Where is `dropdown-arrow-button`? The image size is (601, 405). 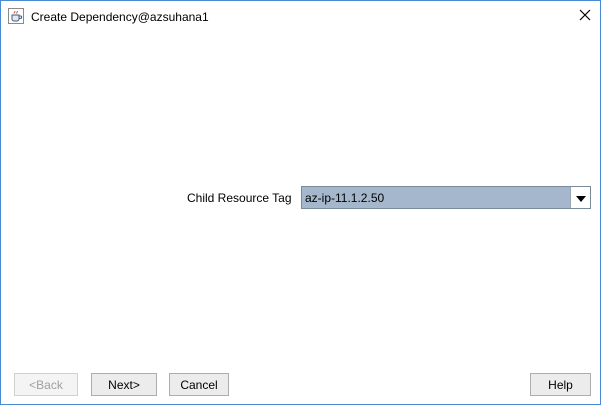 dropdown-arrow-button is located at coordinates (580, 197).